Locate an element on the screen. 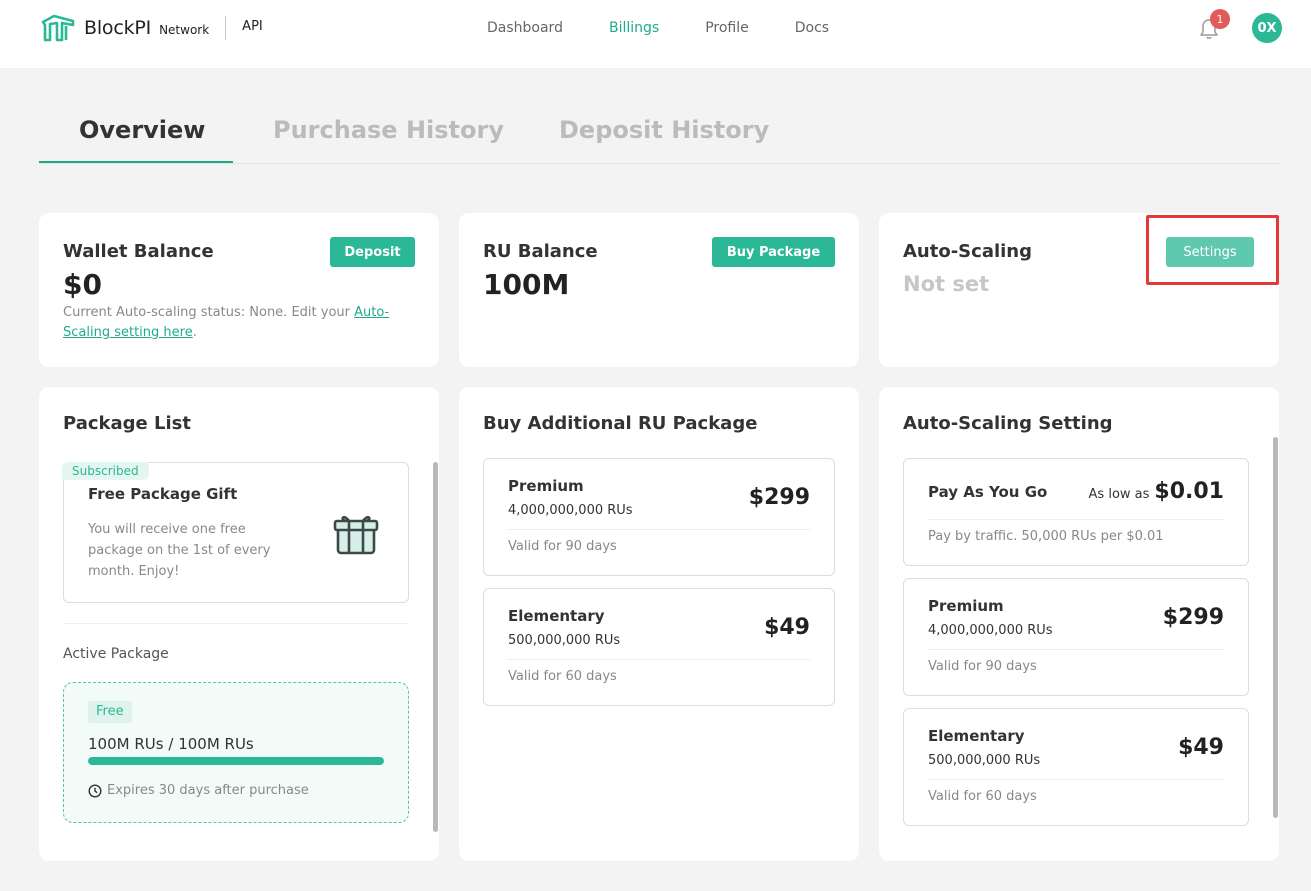 Image resolution: width=1311 pixels, height=891 pixels. ru-usage-total: 100M RUs is located at coordinates (216, 744).